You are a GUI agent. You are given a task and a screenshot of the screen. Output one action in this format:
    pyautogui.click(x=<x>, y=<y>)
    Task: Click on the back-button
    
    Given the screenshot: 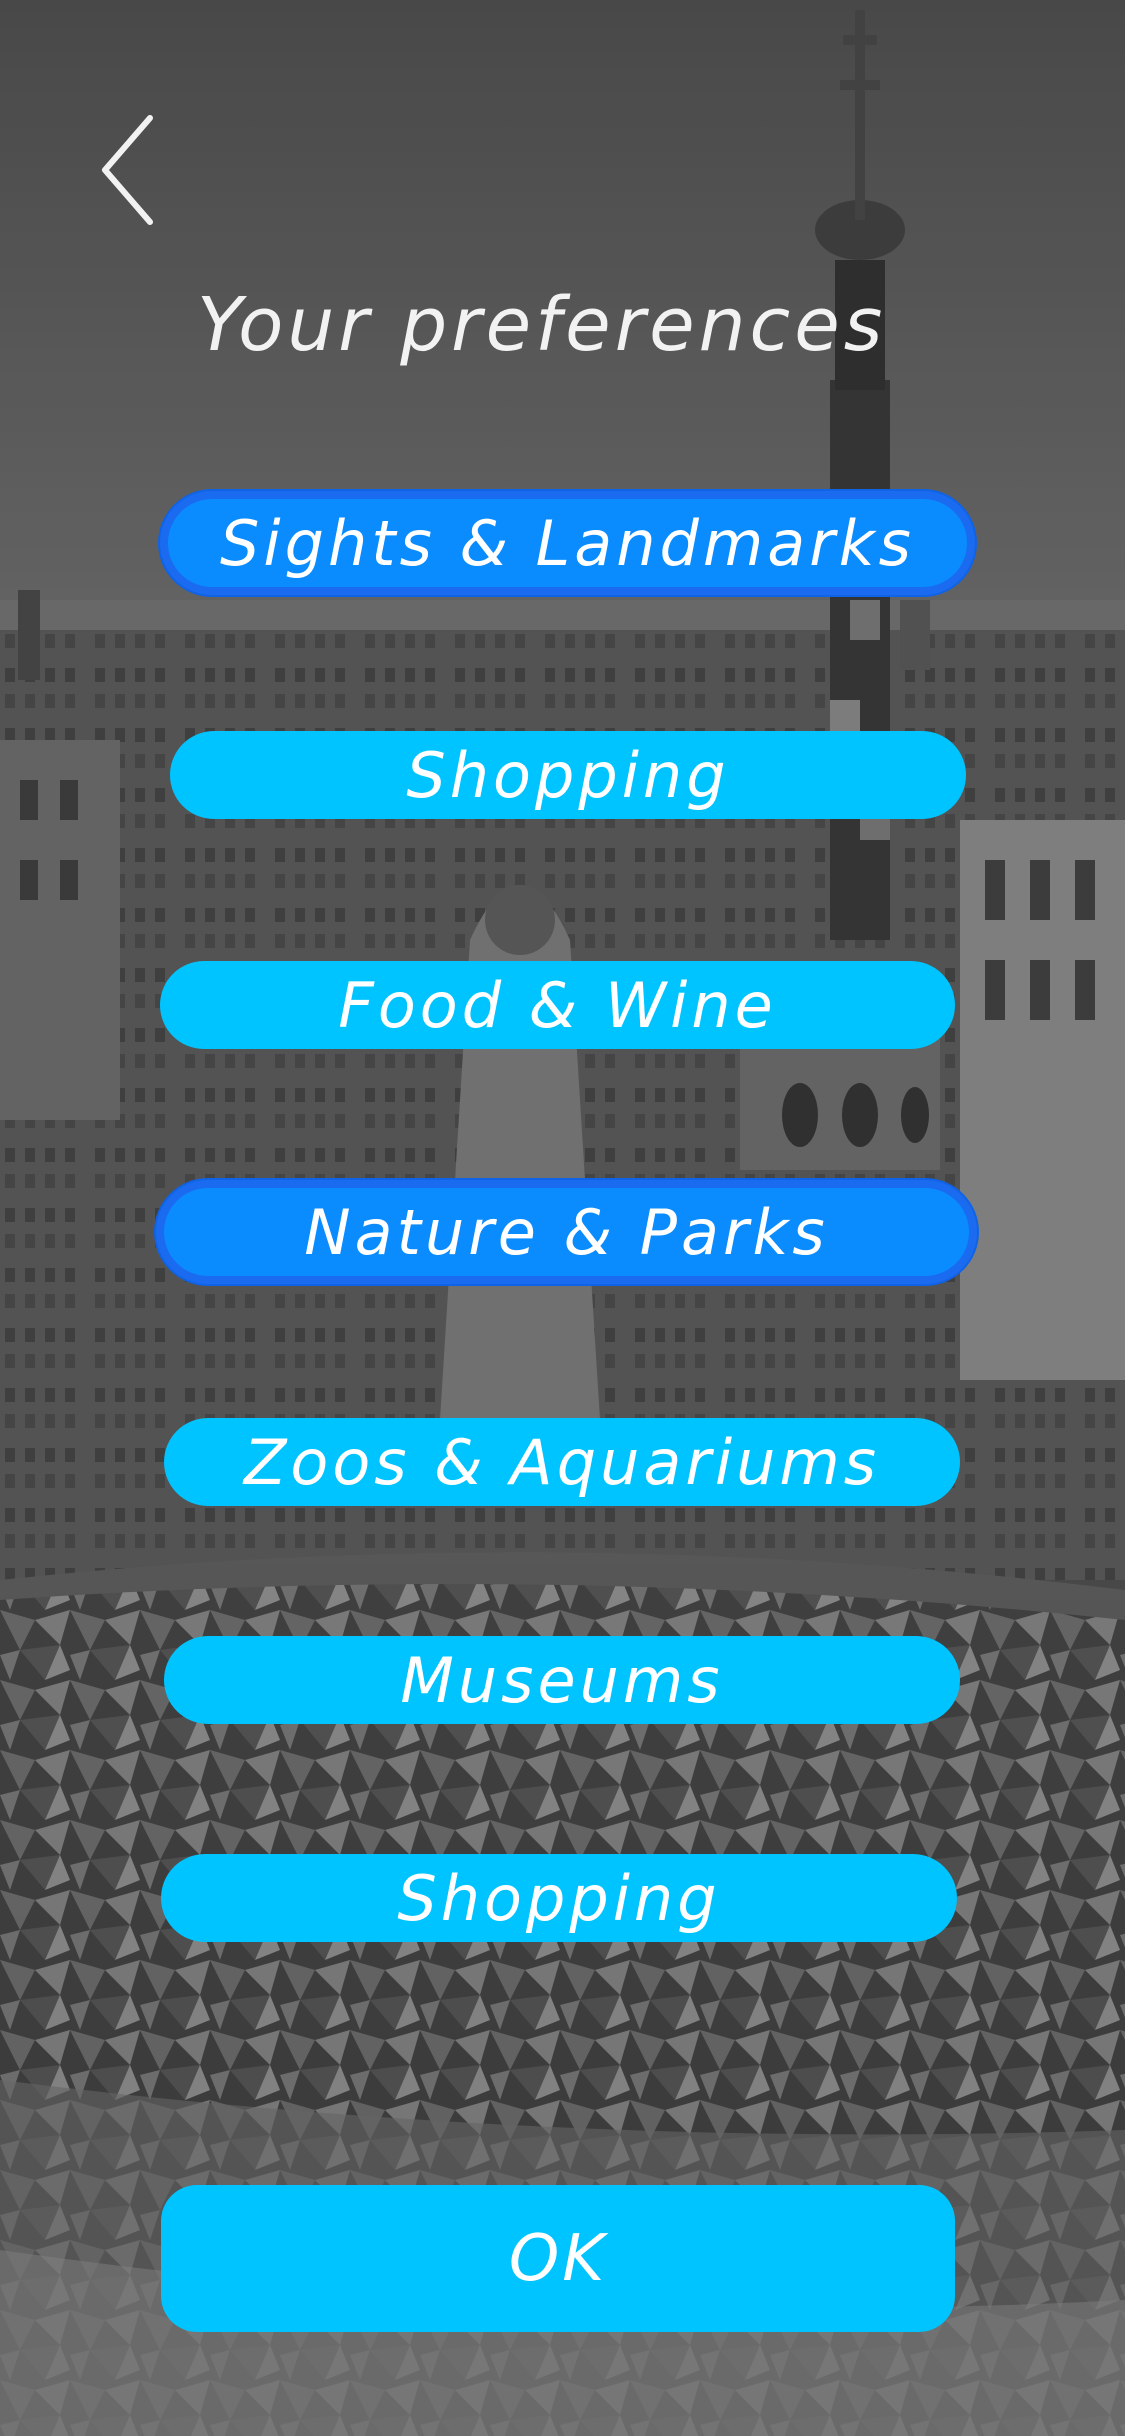 What is the action you would take?
    pyautogui.click(x=130, y=170)
    